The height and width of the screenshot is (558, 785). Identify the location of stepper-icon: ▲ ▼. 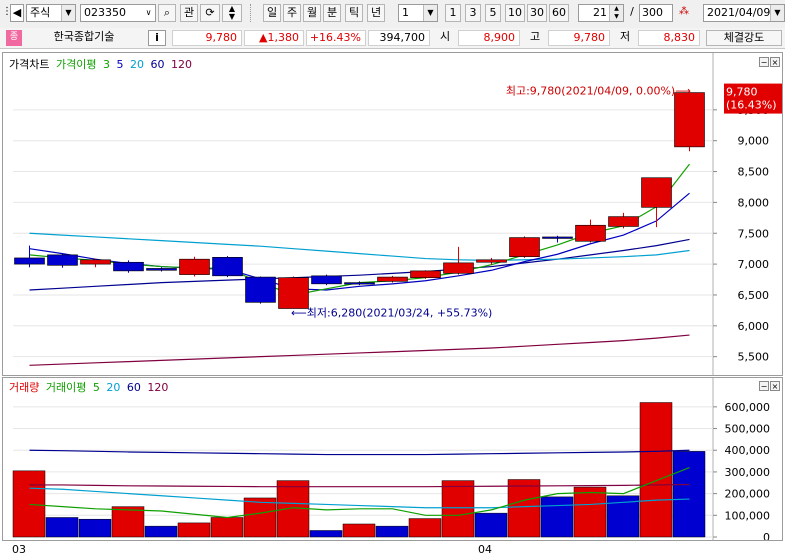
(232, 13).